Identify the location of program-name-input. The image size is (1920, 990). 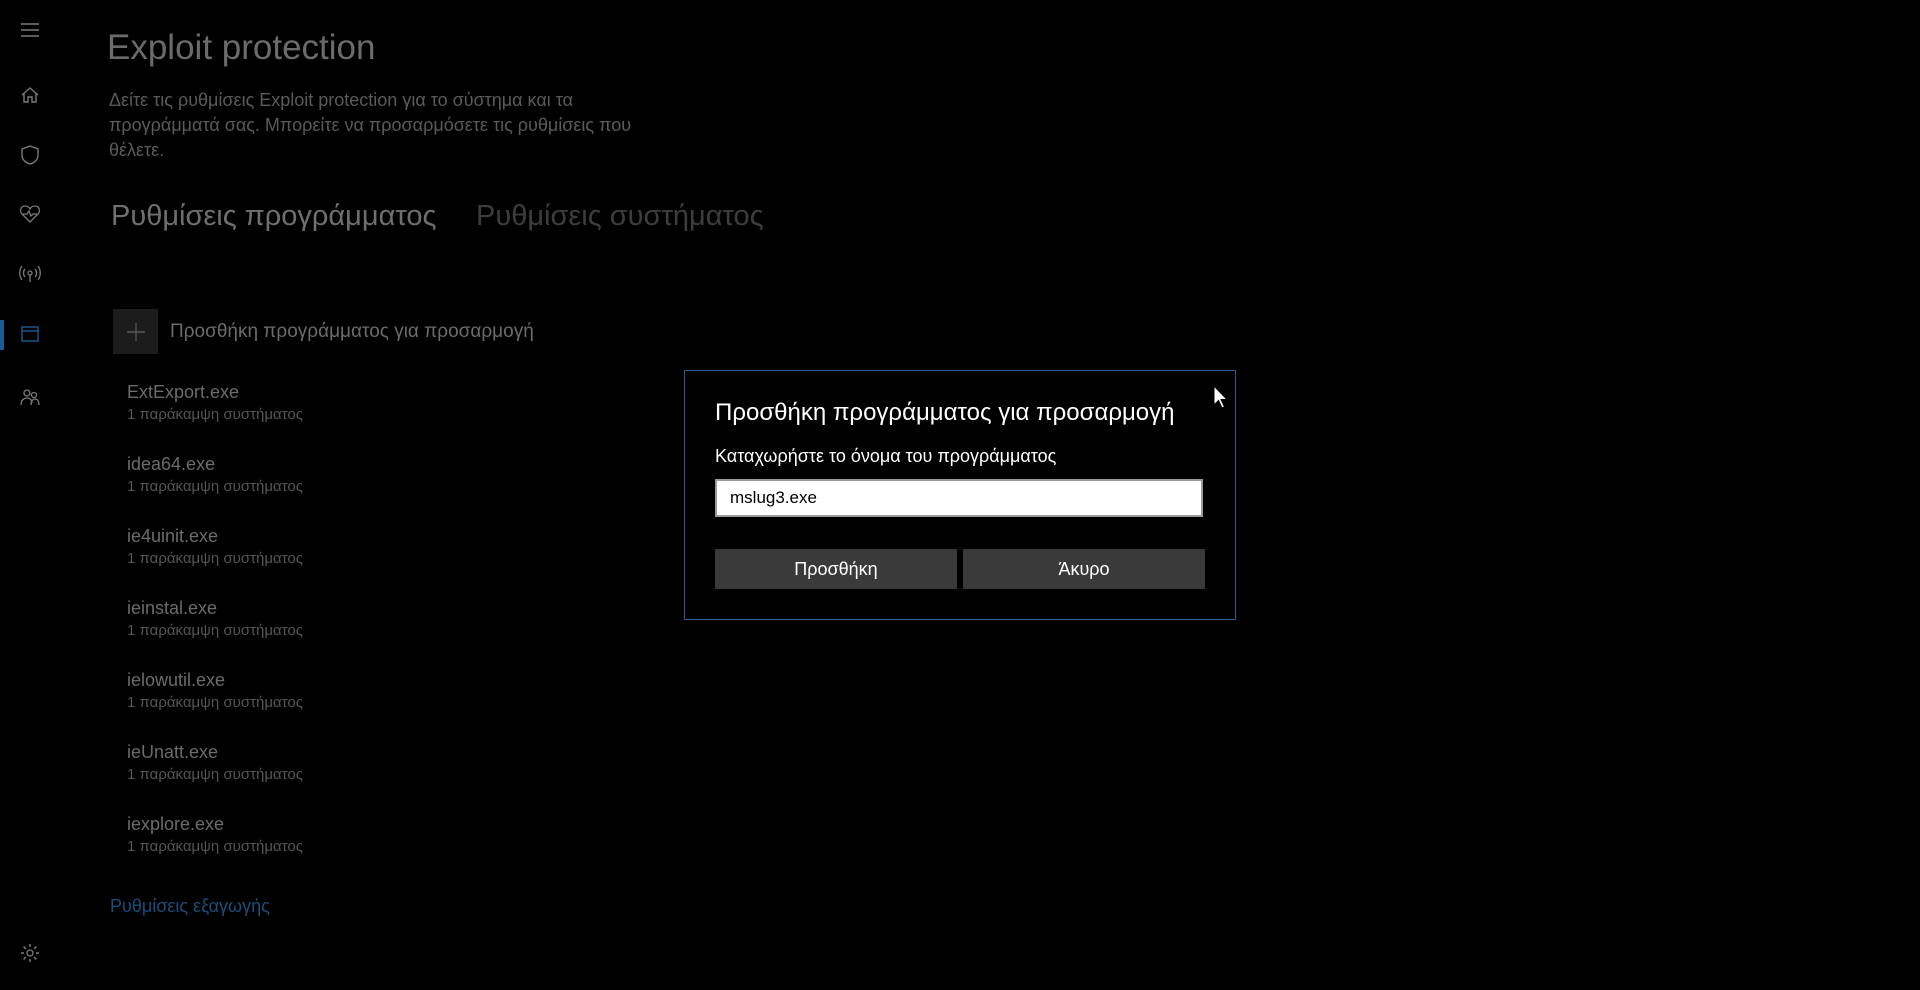
(959, 498).